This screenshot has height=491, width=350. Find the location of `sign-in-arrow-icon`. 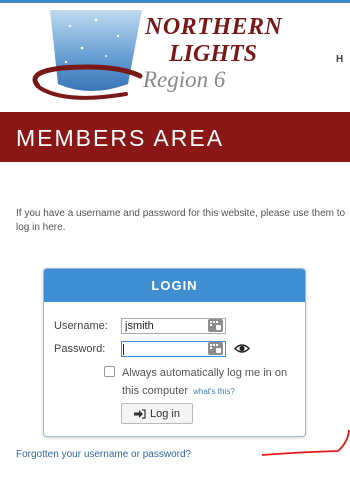

sign-in-arrow-icon is located at coordinates (140, 413).